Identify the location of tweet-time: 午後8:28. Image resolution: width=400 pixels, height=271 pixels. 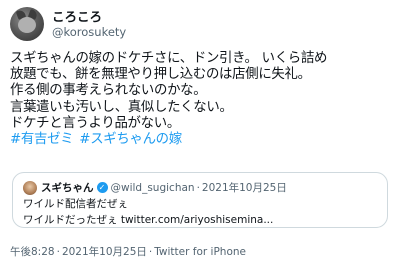
(32, 252).